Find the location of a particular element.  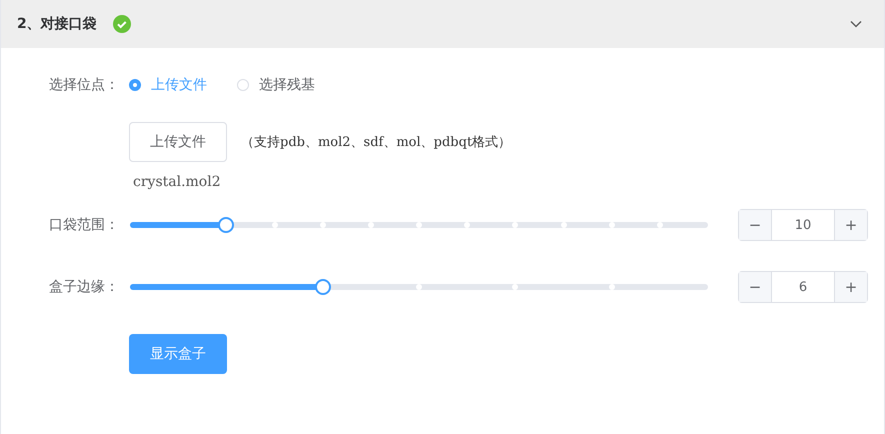

upload-button: 上传文件 is located at coordinates (178, 142).